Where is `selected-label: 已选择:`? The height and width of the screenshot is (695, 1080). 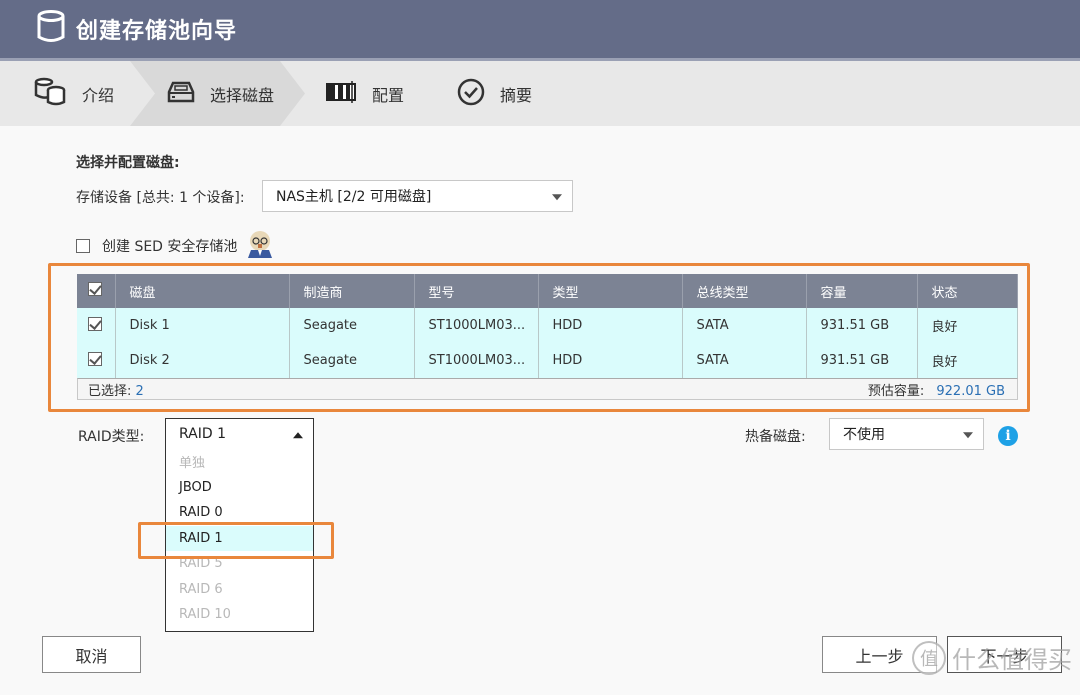 selected-label: 已选择: is located at coordinates (110, 391).